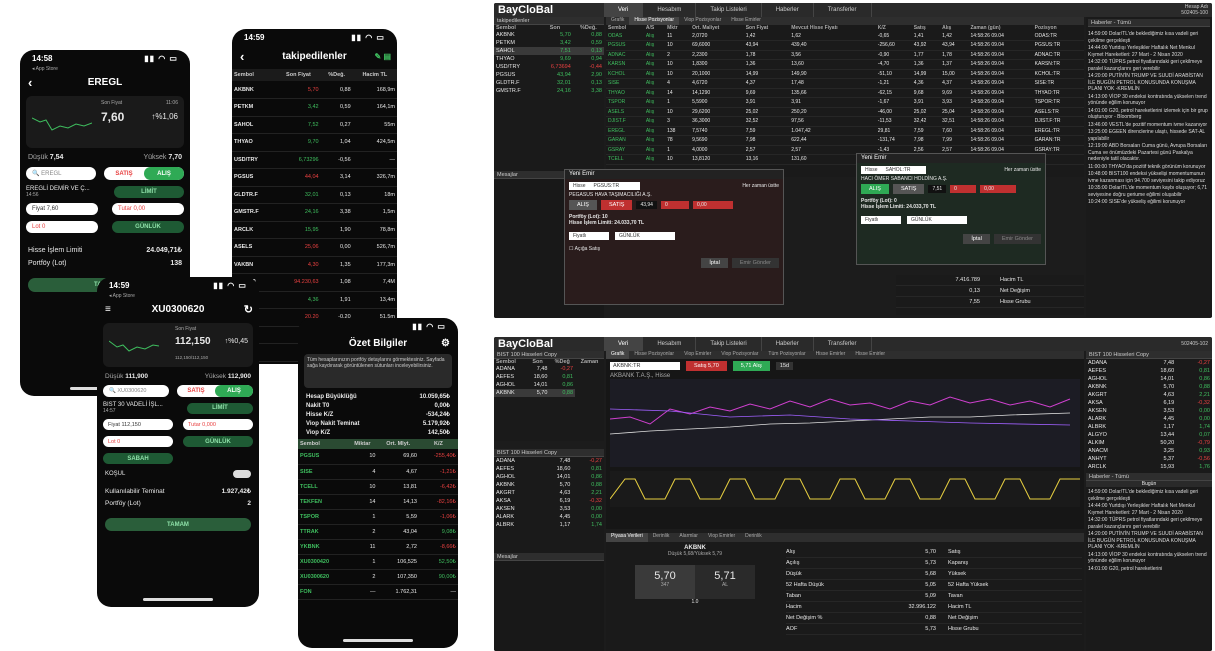  What do you see at coordinates (378, 501) in the screenshot?
I see `table-row: TEKFEN 14 14,13 -82,16₺` at bounding box center [378, 501].